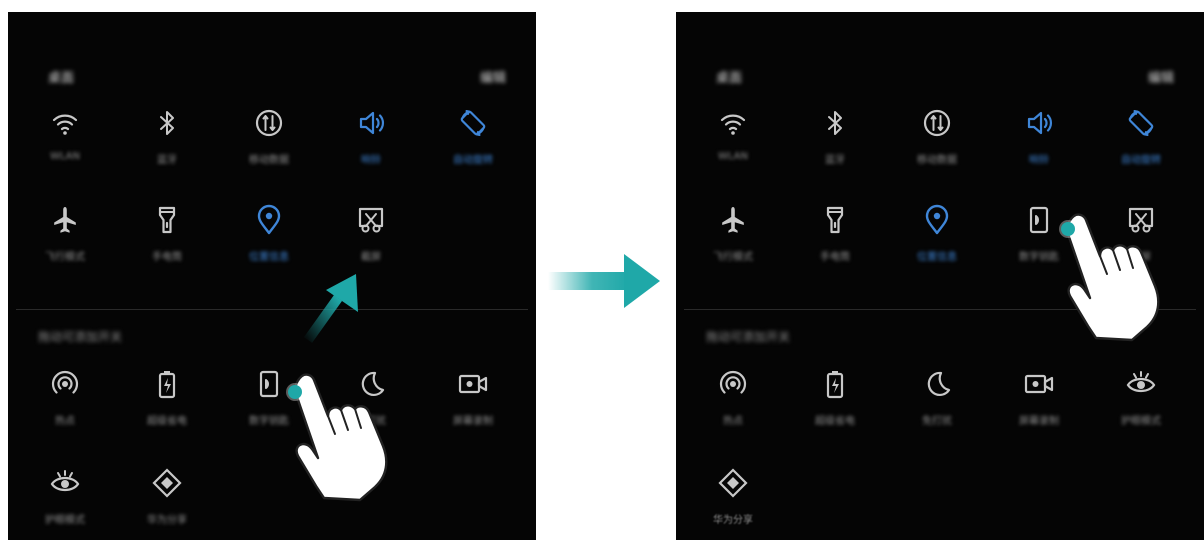  I want to click on transition-arrow-icon, so click(604, 281).